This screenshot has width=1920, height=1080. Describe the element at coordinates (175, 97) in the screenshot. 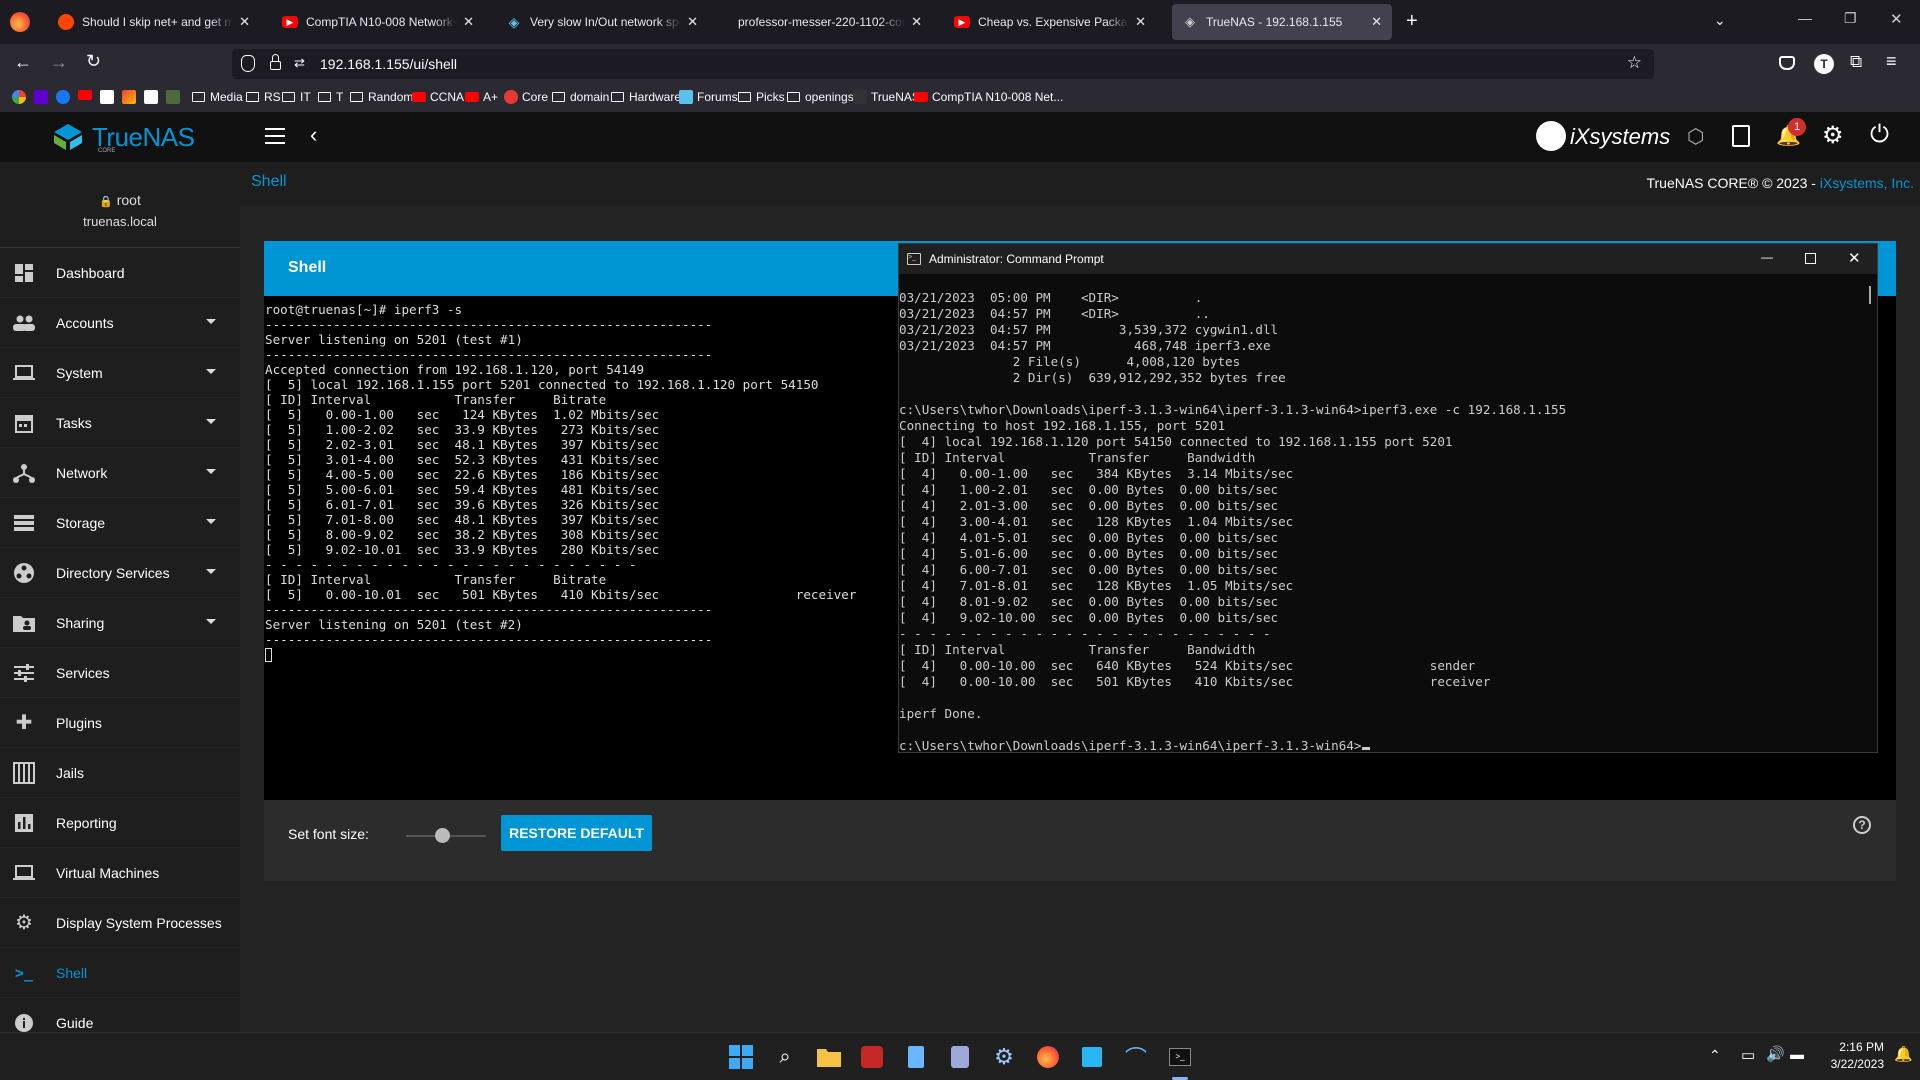

I see `bookmark-figure` at that location.